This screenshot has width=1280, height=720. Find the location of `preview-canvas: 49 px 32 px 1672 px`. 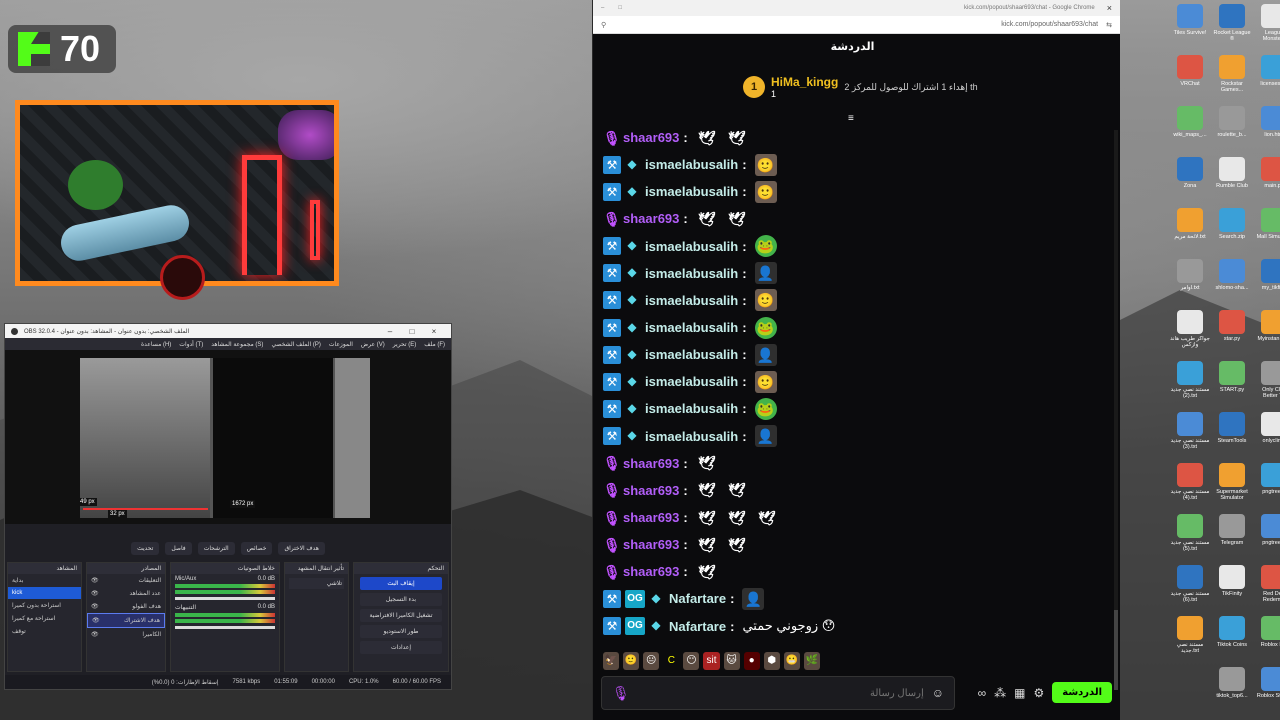

preview-canvas: 49 px 32 px 1672 px is located at coordinates (224, 438).